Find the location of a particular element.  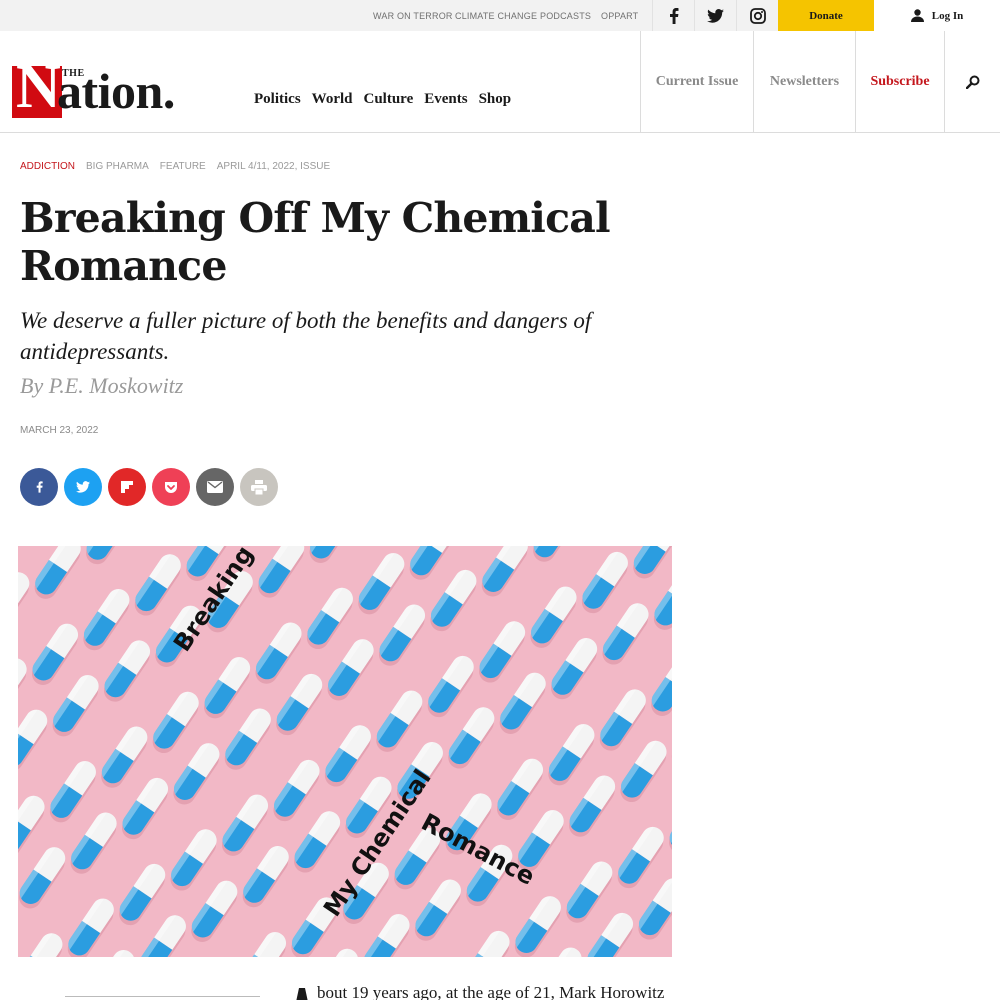

print-icon is located at coordinates (259, 487).